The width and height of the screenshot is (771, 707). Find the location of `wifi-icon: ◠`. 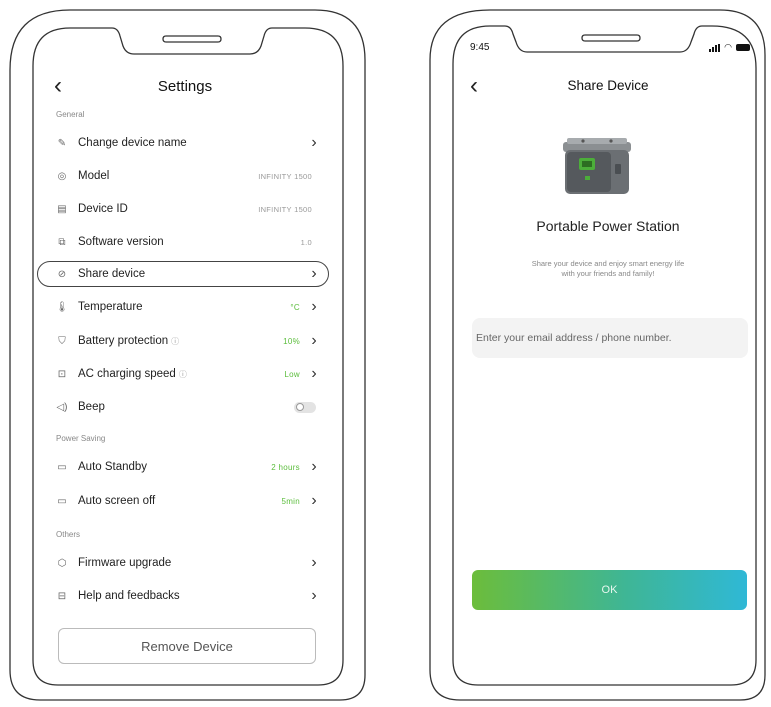

wifi-icon: ◠ is located at coordinates (728, 47).